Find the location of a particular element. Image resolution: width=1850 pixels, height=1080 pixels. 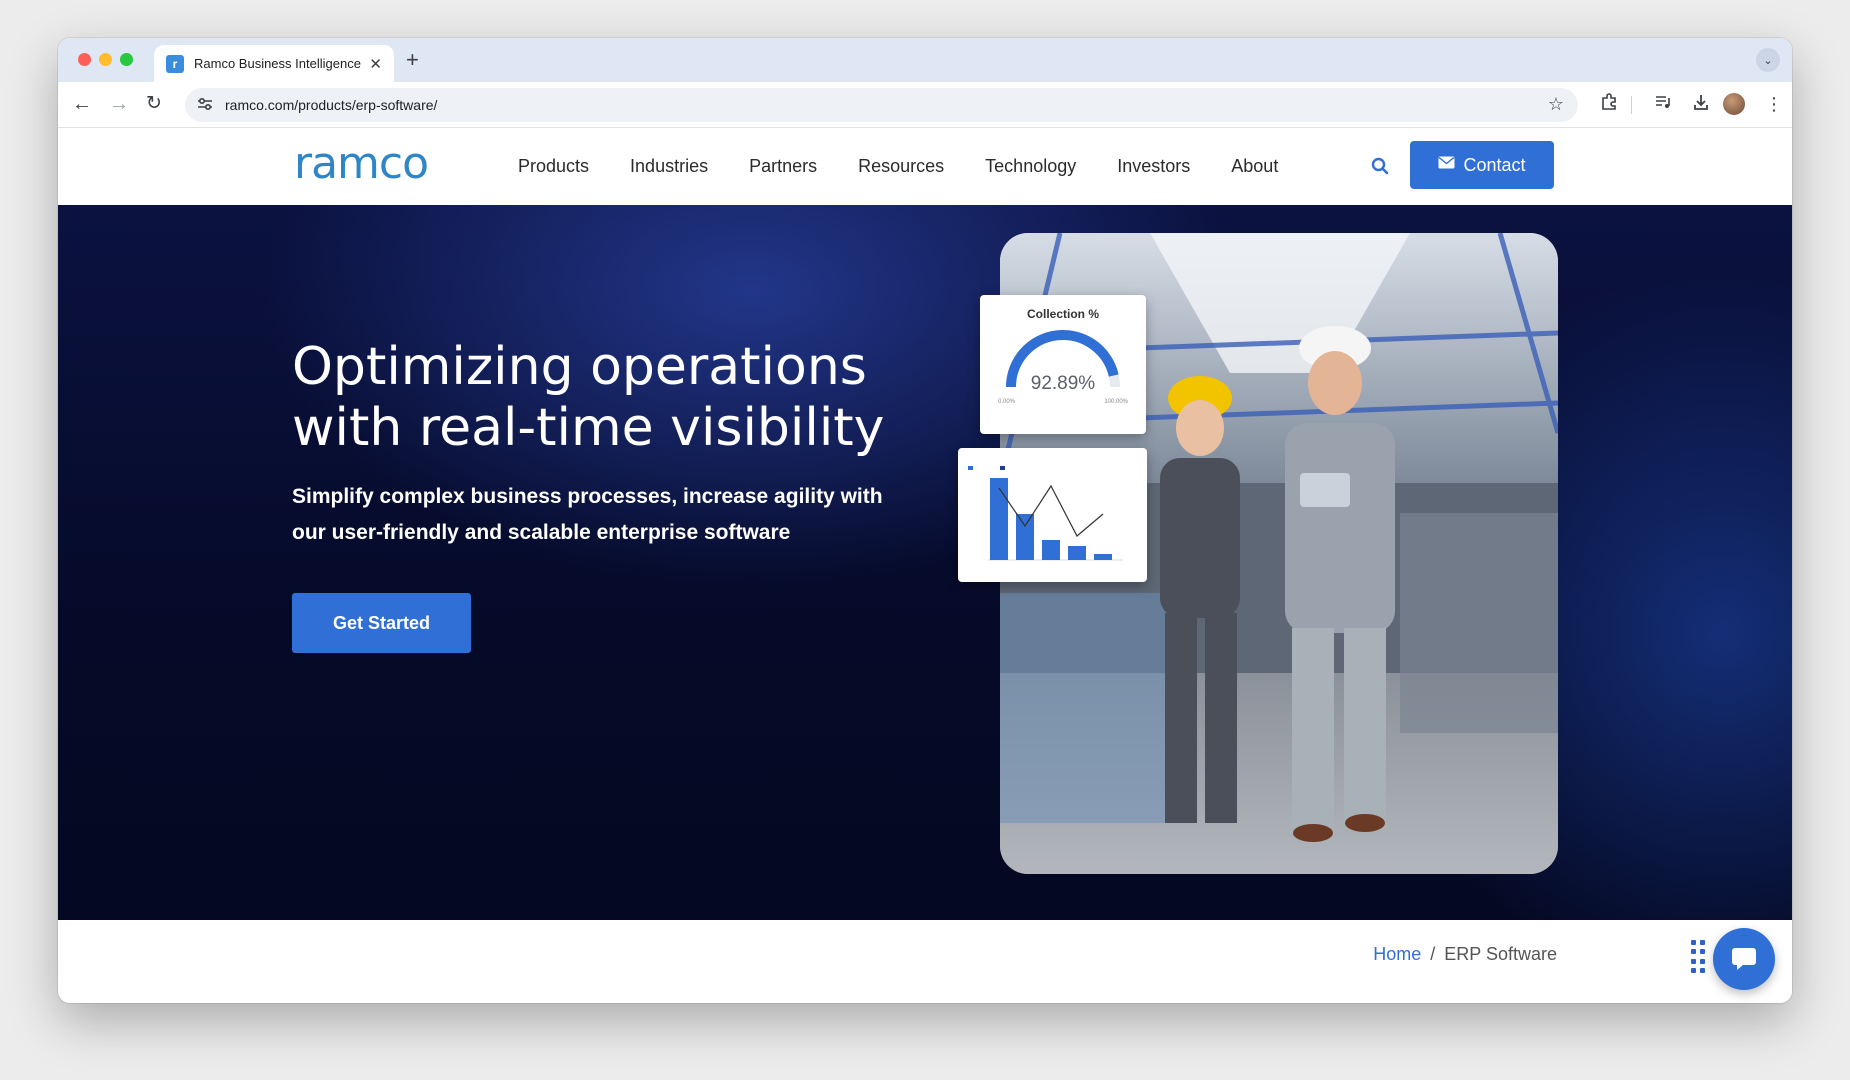

breadcrumb: Home / ERP Software is located at coordinates (1465, 954).